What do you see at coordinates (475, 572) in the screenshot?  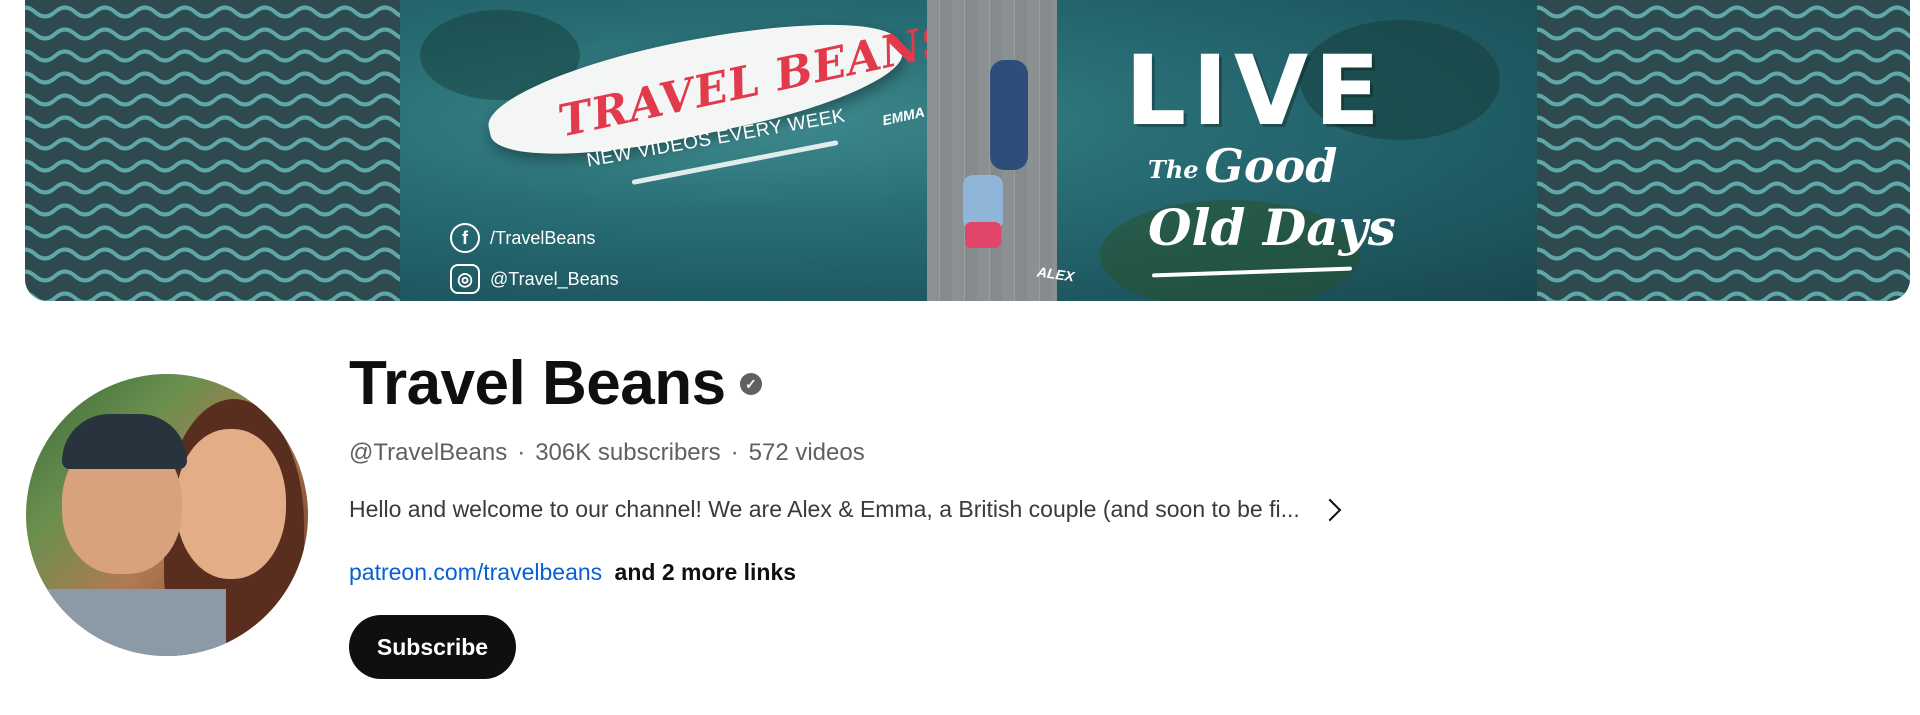 I see `patreon-link: patreon.com/travelbeans` at bounding box center [475, 572].